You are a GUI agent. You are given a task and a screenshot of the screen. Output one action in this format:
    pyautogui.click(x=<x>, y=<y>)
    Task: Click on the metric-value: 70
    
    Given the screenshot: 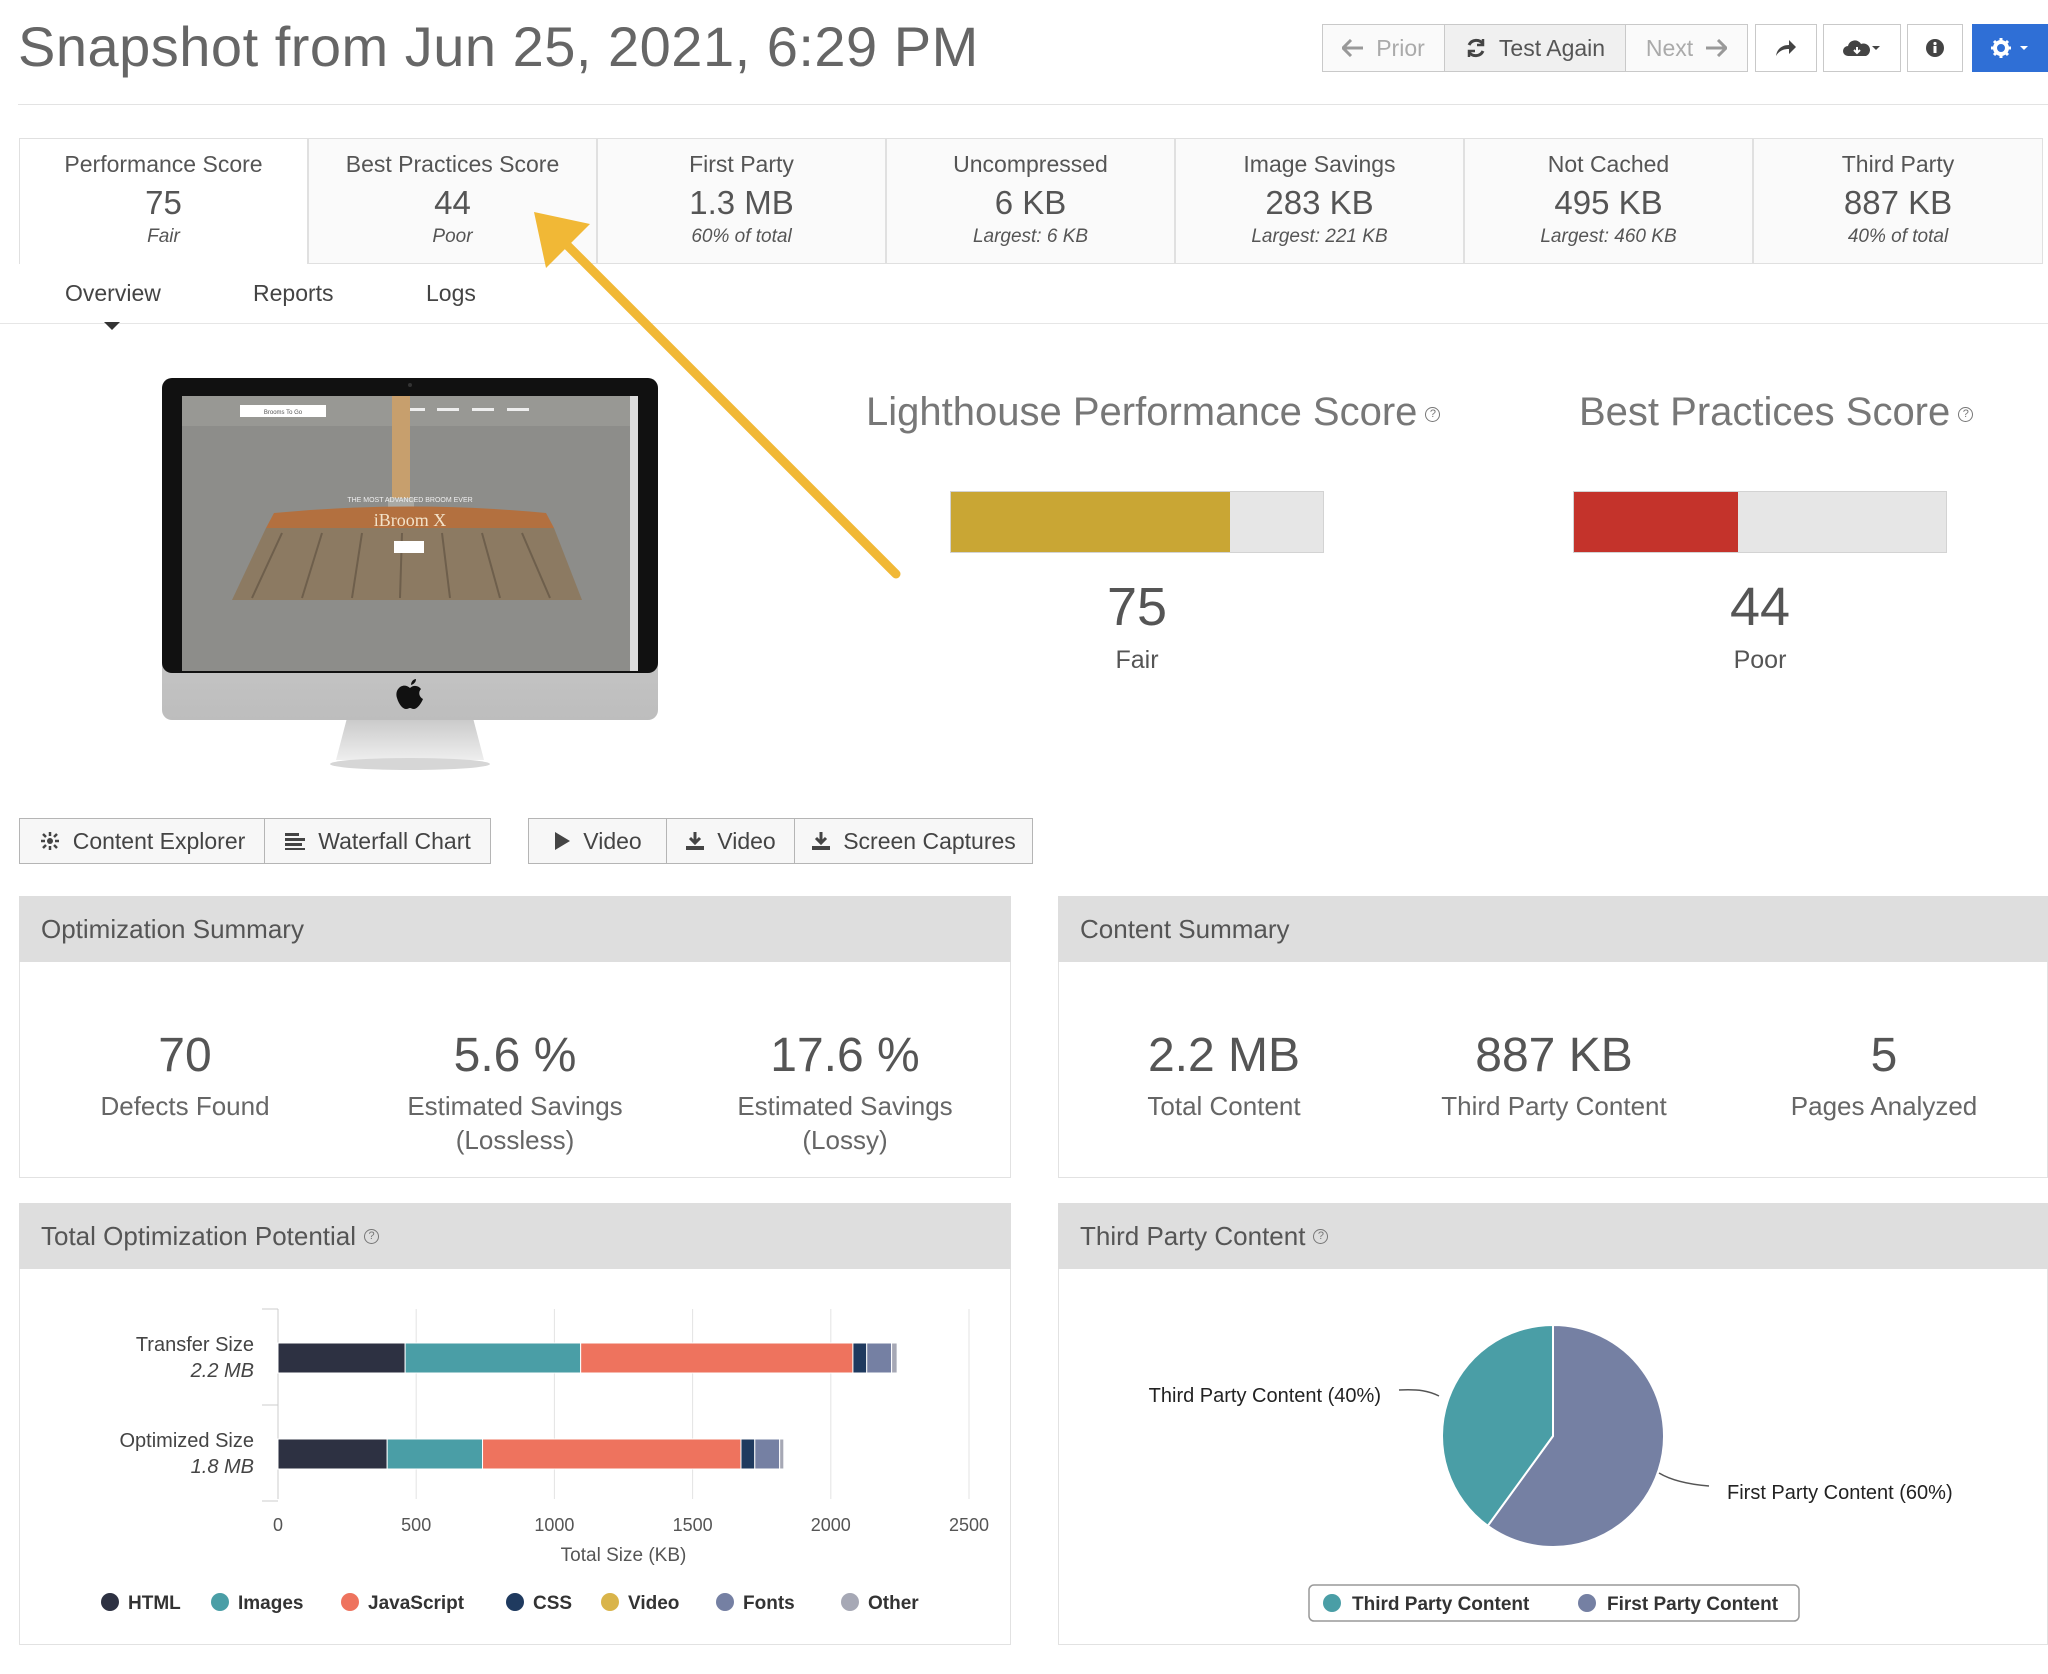 What is the action you would take?
    pyautogui.click(x=185, y=1055)
    